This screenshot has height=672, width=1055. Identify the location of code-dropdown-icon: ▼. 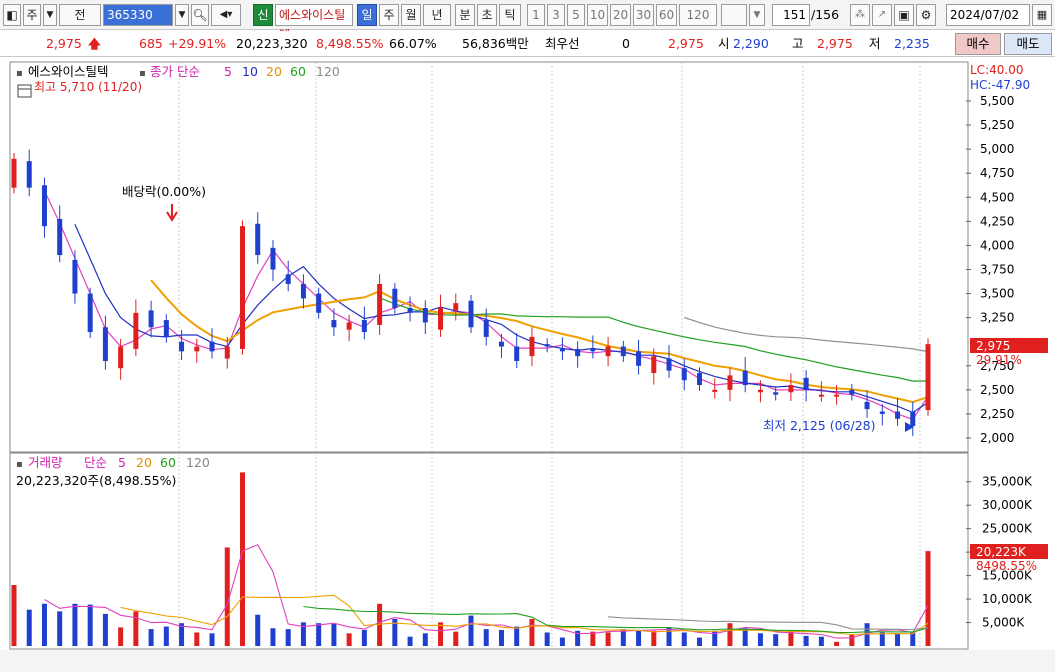
(182, 15).